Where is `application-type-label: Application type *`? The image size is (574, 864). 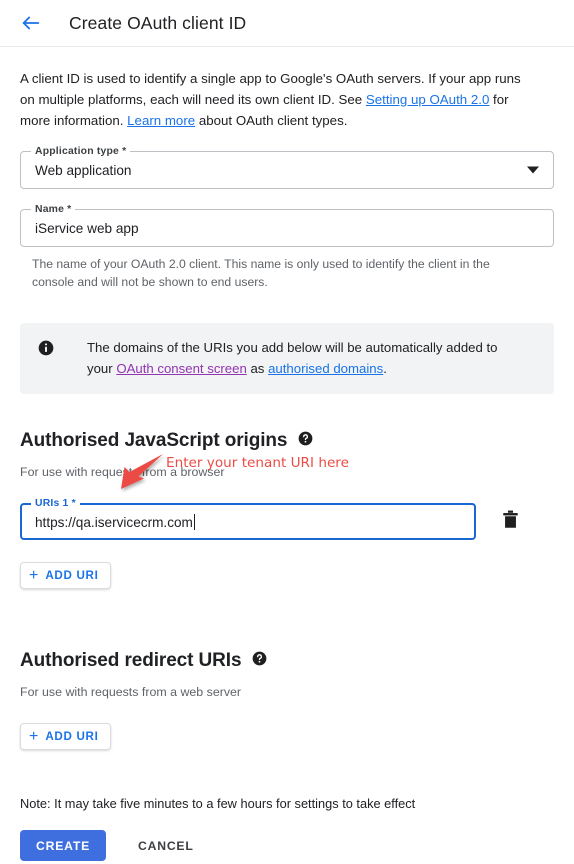 application-type-label: Application type * is located at coordinates (81, 151).